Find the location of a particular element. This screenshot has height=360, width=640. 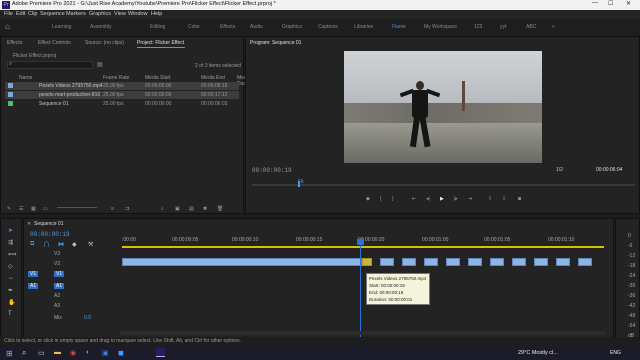

menu-file: File is located at coordinates (8, 14).